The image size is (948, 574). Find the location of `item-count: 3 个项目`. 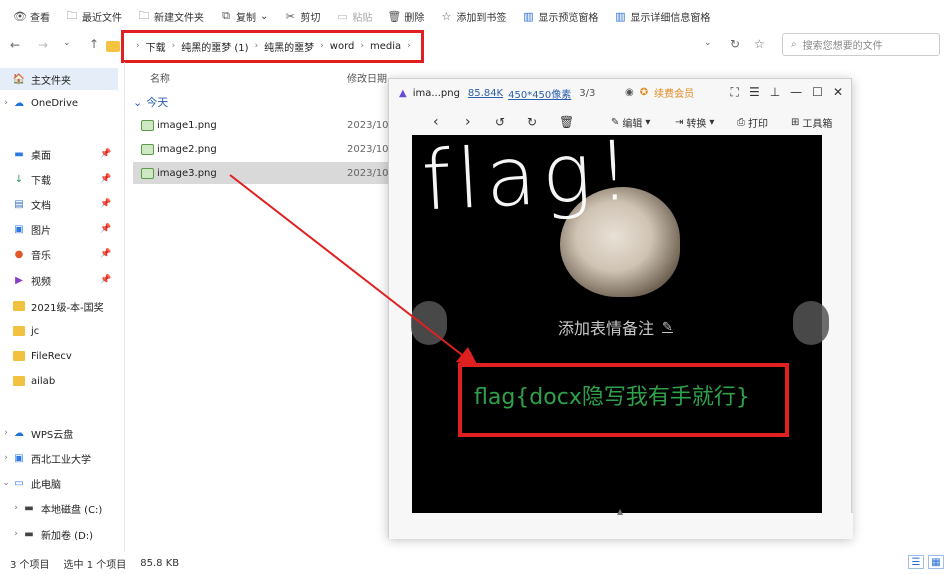

item-count: 3 个项目 is located at coordinates (30, 565).